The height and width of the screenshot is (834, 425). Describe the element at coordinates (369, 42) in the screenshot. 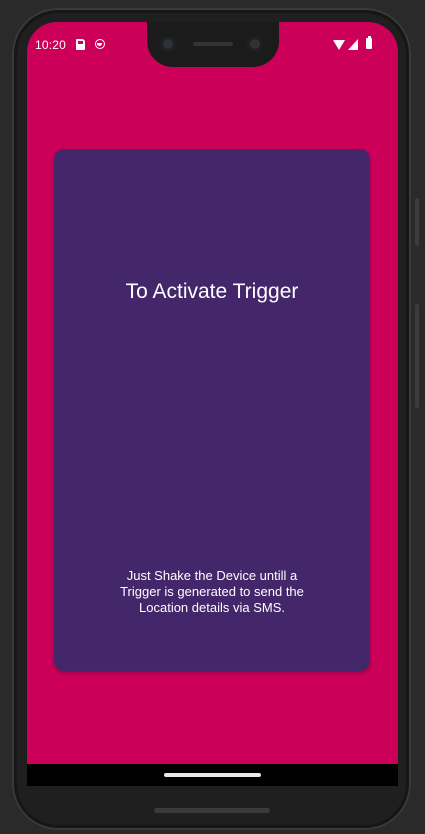

I see `battery-icon` at that location.